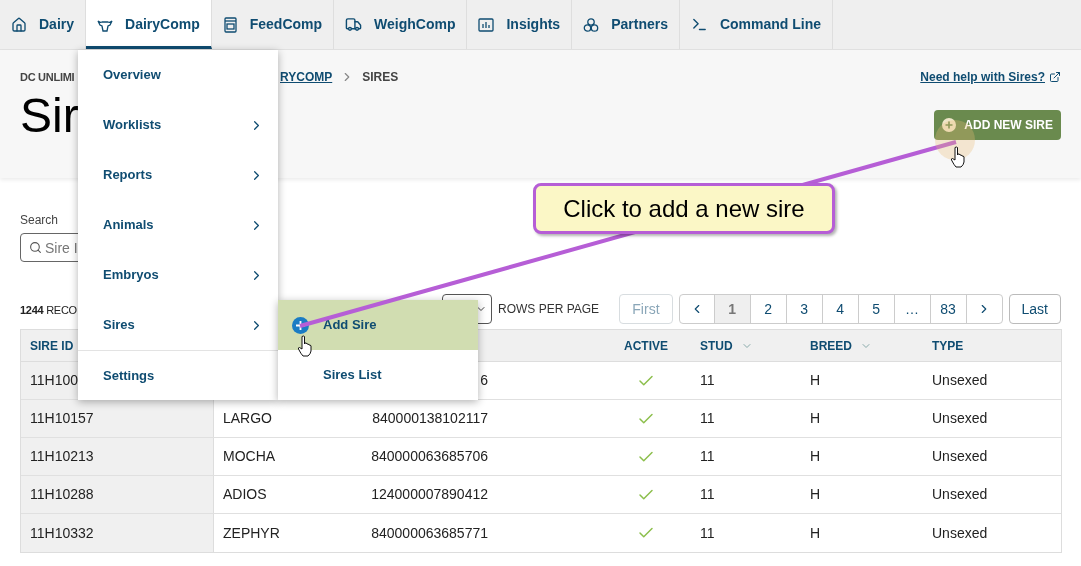 This screenshot has width=1081, height=566. What do you see at coordinates (178, 175) in the screenshot?
I see `menu-item: Reports` at bounding box center [178, 175].